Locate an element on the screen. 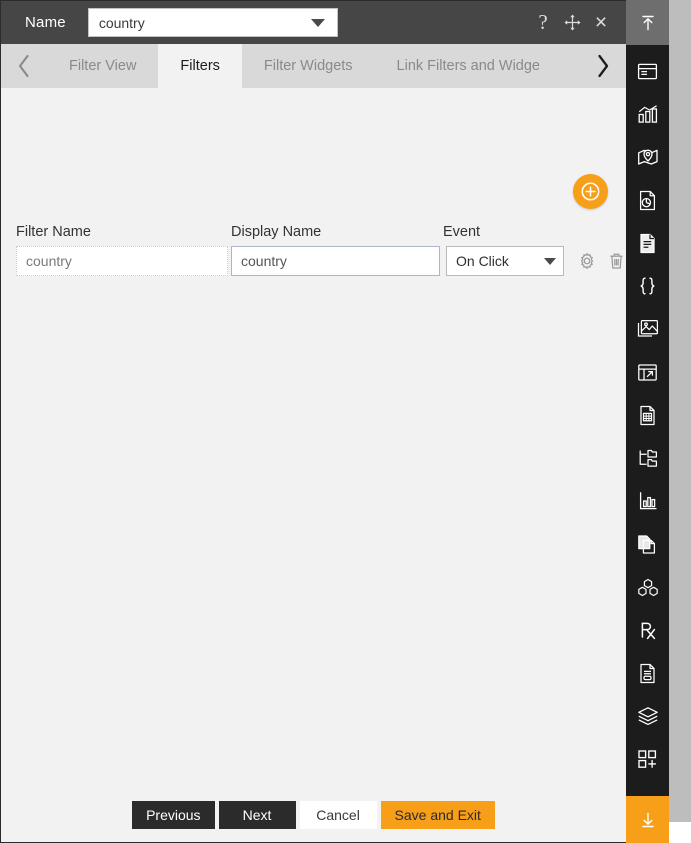 The image size is (691, 843). text-document-icon is located at coordinates (648, 243).